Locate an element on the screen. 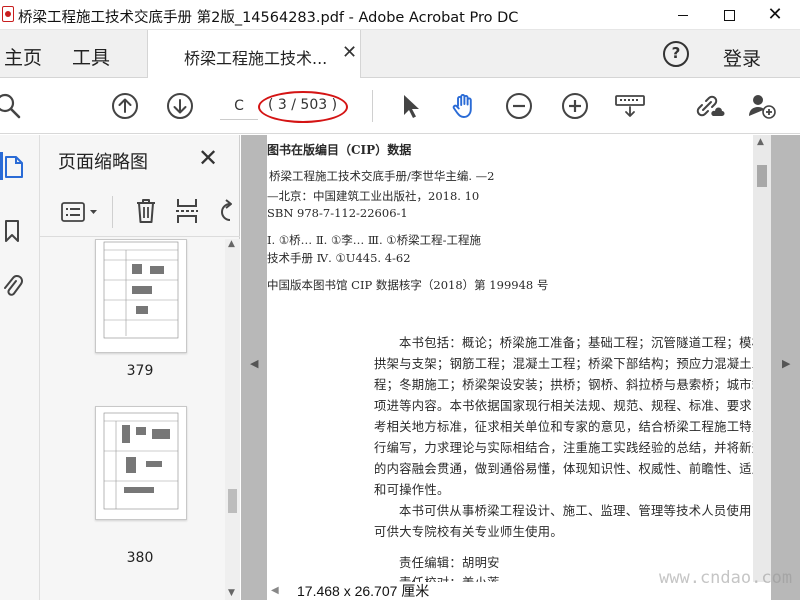 This screenshot has height=600, width=800. maximize-icon is located at coordinates (729, 15).